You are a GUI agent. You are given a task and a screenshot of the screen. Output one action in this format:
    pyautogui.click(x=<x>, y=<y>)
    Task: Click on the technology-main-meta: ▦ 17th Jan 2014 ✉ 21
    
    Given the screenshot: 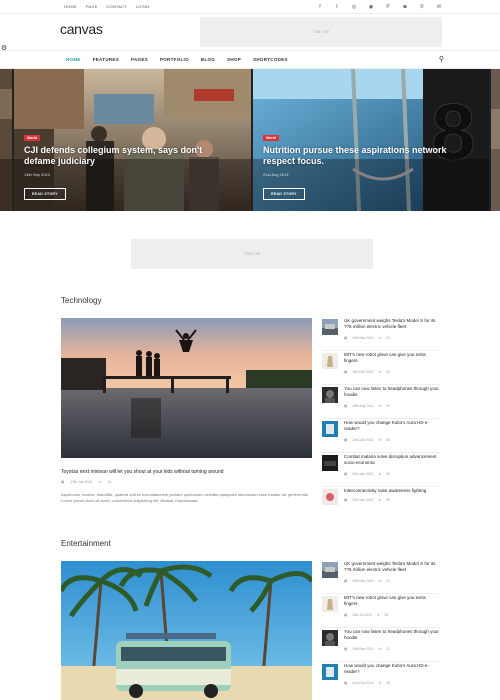 What is the action you would take?
    pyautogui.click(x=86, y=482)
    